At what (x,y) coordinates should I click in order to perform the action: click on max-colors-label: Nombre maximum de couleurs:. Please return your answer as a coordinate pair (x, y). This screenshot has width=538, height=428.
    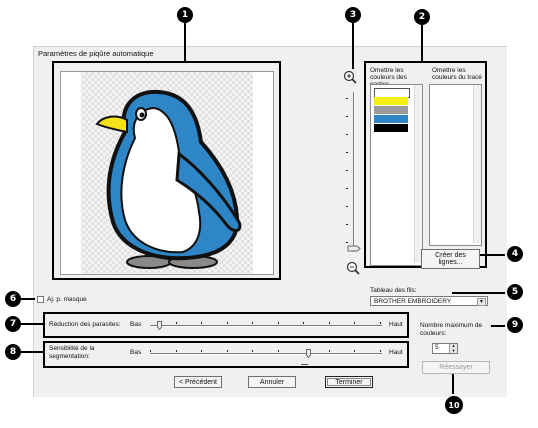
    Looking at the image, I should click on (451, 329).